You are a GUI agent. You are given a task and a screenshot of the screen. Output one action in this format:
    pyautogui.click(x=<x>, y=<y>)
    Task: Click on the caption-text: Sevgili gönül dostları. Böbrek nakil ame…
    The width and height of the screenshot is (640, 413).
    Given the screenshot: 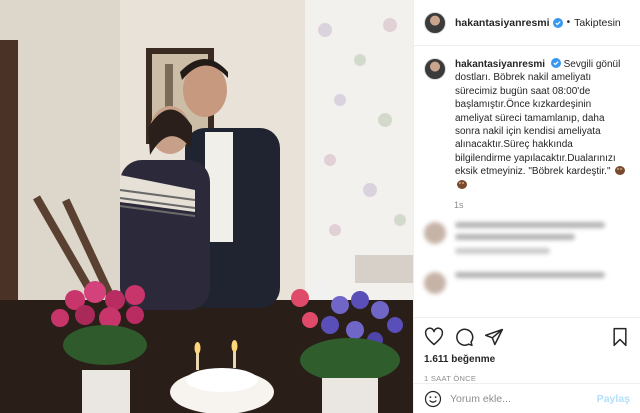 What is the action you would take?
    pyautogui.click(x=538, y=118)
    